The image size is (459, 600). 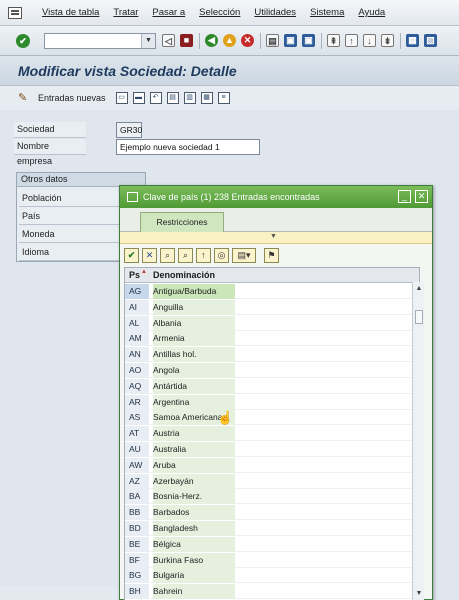 I want to click on country-code: BG, so click(x=137, y=576).